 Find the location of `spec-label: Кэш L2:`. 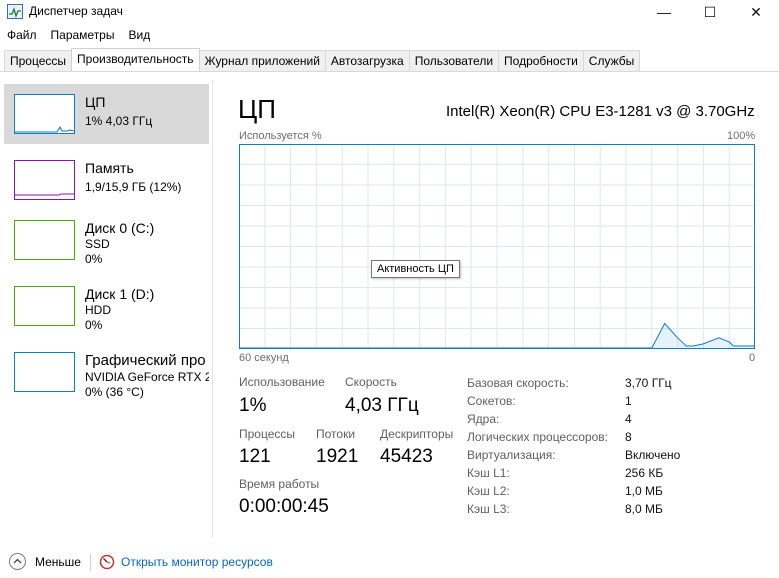

spec-label: Кэш L2: is located at coordinates (488, 491).